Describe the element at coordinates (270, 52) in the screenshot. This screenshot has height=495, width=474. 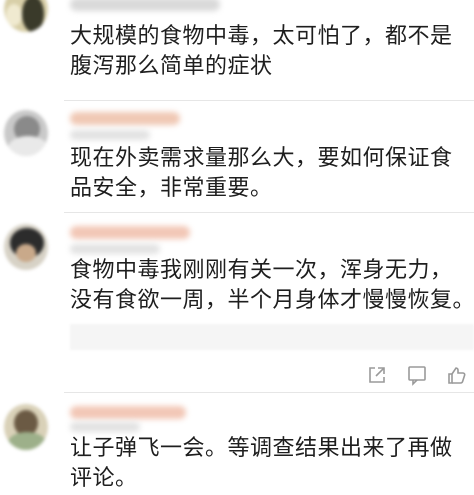
I see `comment-text: 大规模的食物中毒，太可怕了，都不是 腹泻那么简单的症状` at that location.